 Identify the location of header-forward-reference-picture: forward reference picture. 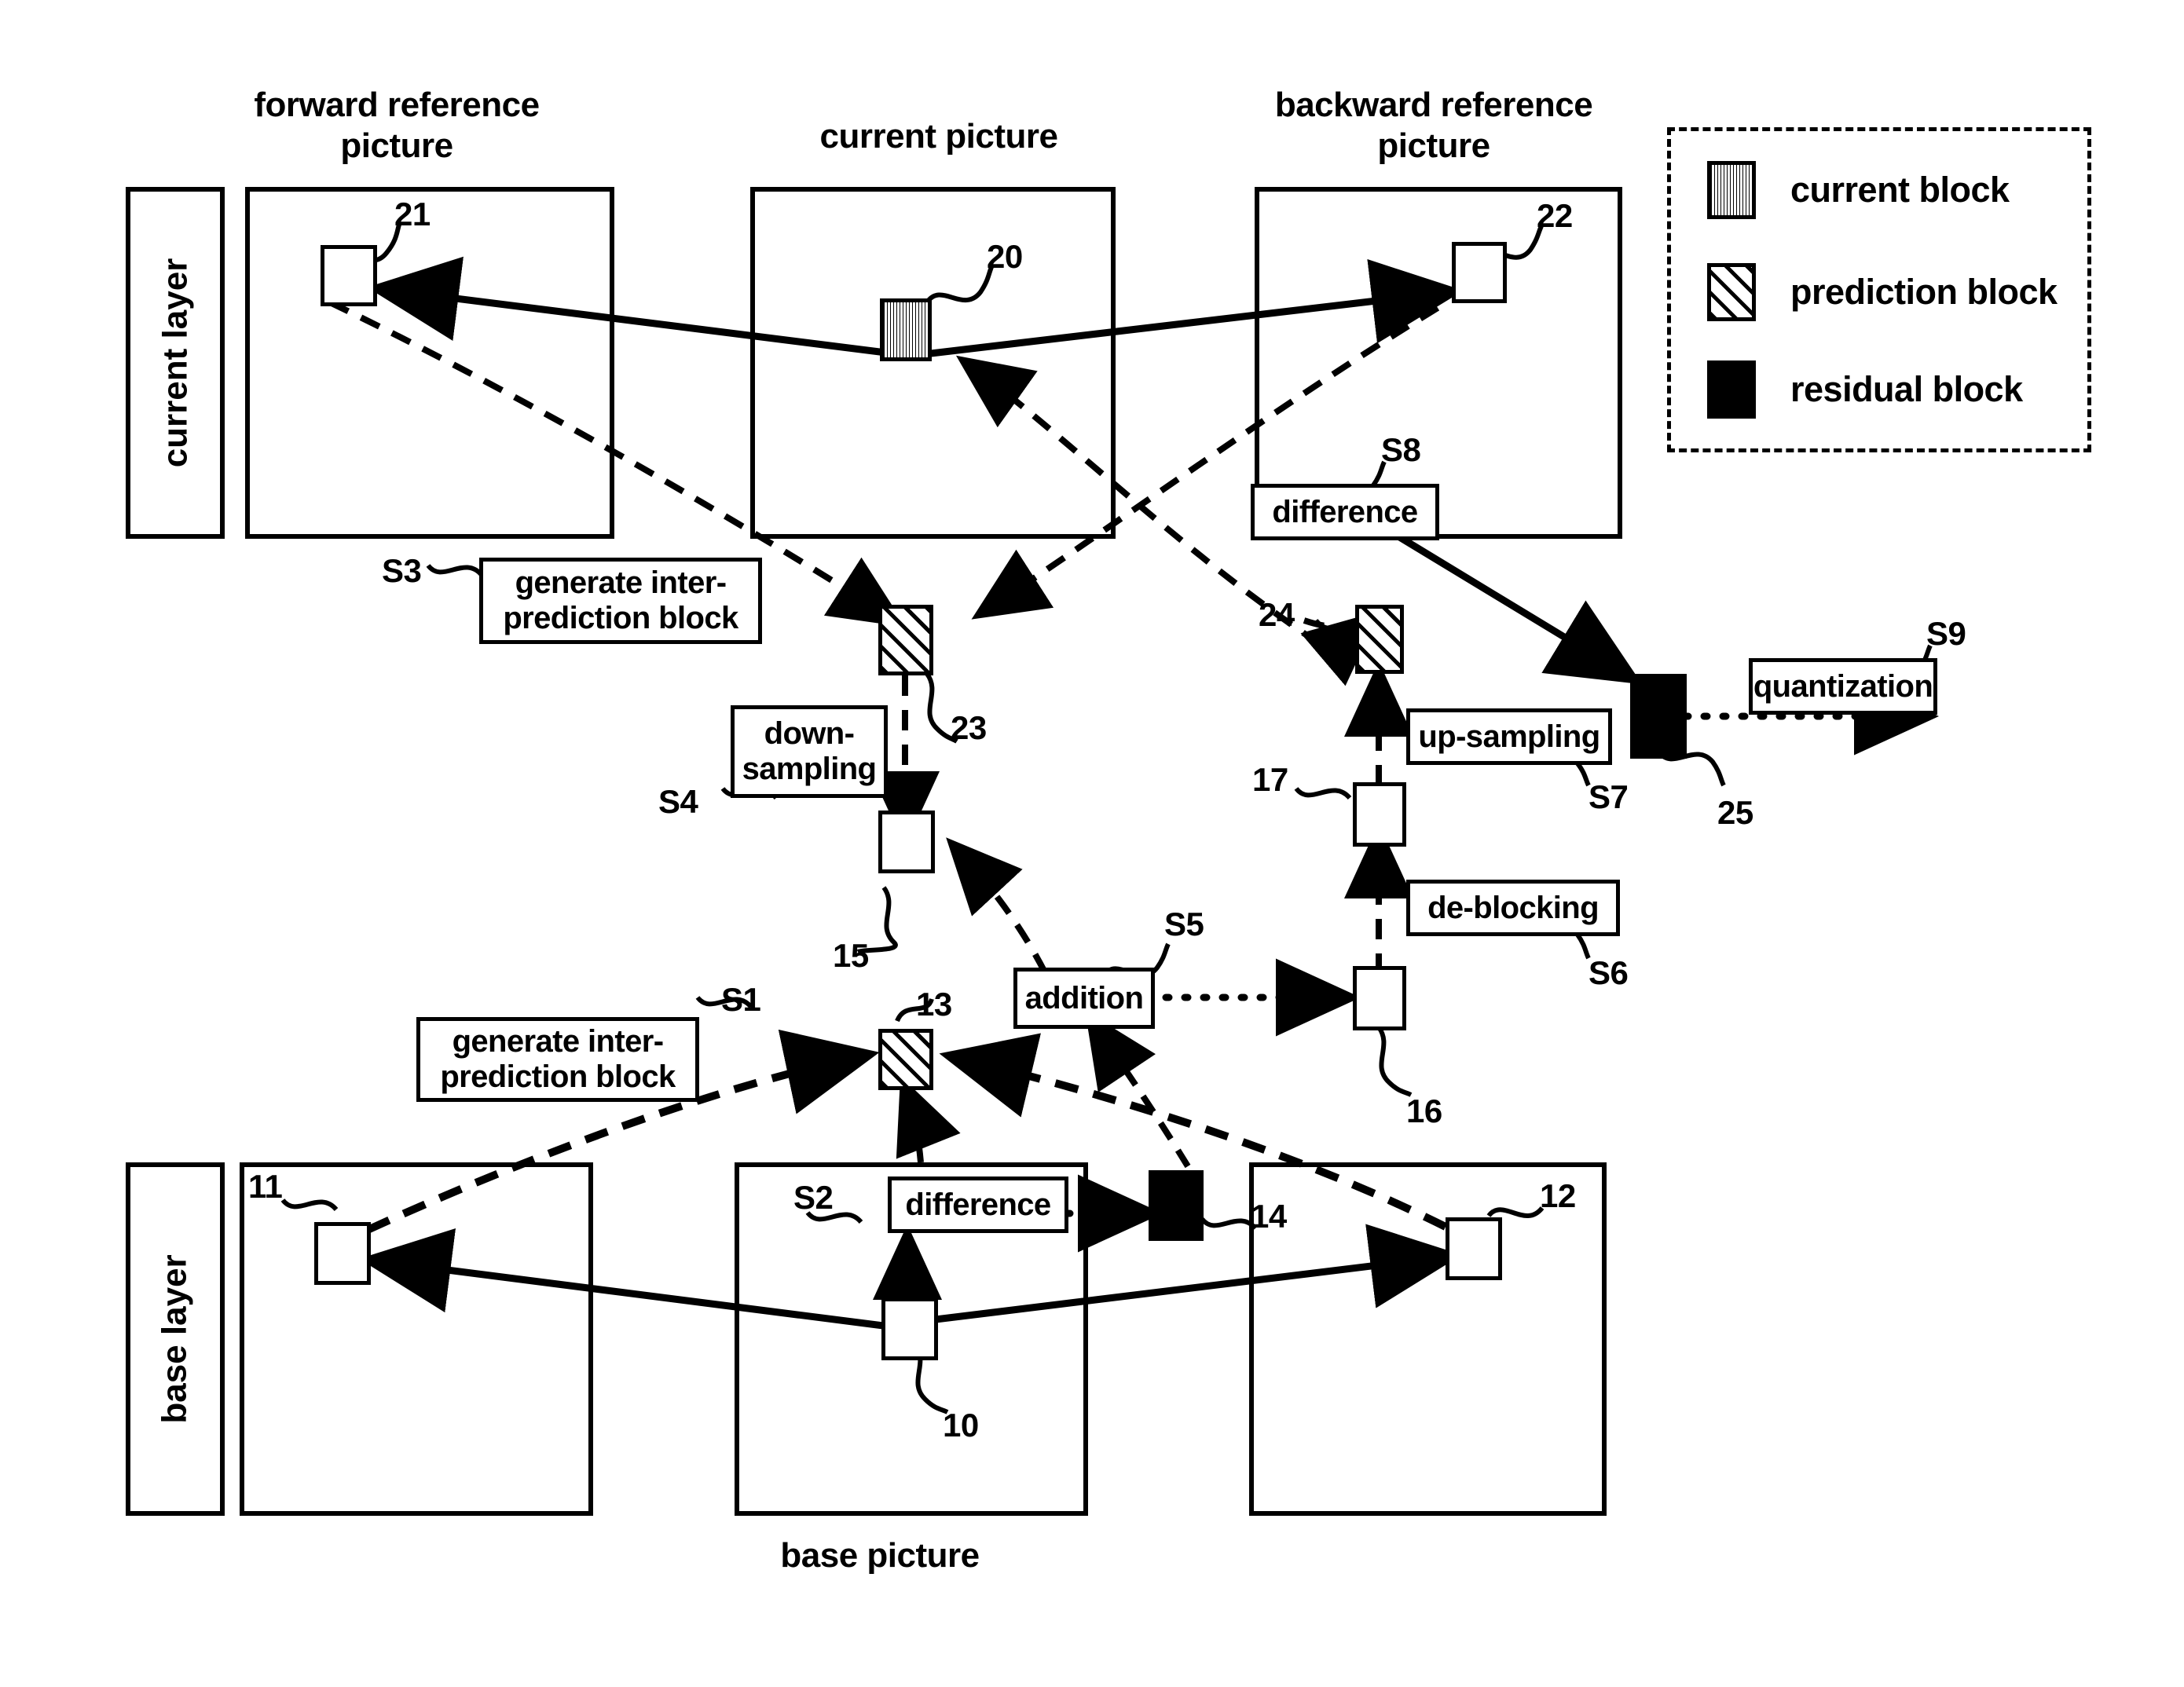
(397, 125).